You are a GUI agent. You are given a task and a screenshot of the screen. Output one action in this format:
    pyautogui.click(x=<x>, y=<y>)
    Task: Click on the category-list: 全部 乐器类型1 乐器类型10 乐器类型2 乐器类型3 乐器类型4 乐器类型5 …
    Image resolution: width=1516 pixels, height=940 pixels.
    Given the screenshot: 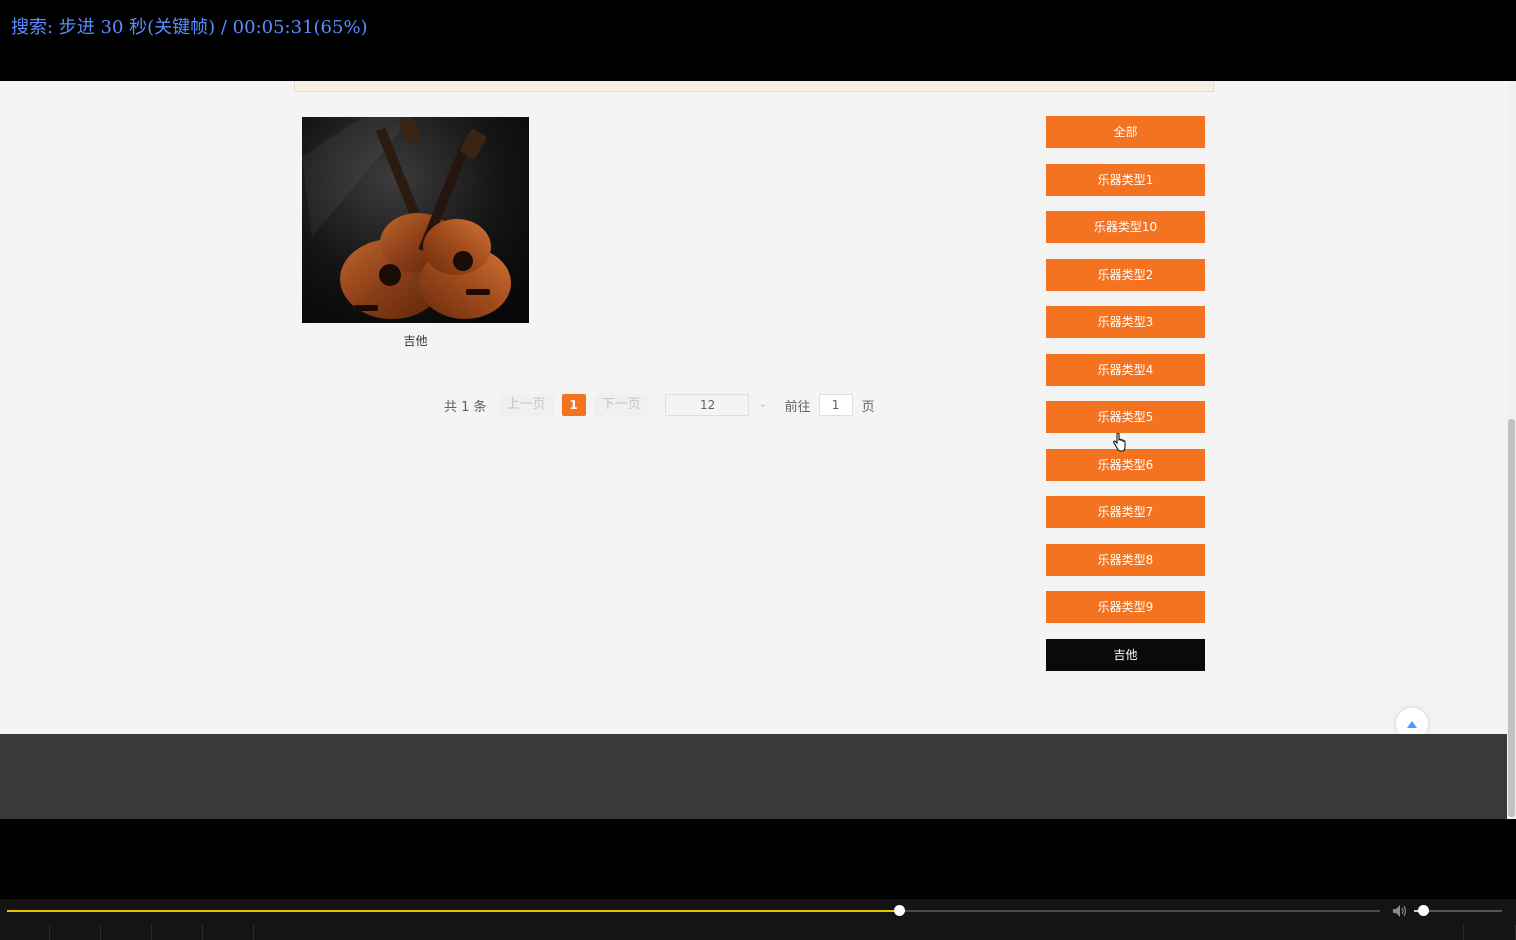 What is the action you would take?
    pyautogui.click(x=1125, y=401)
    